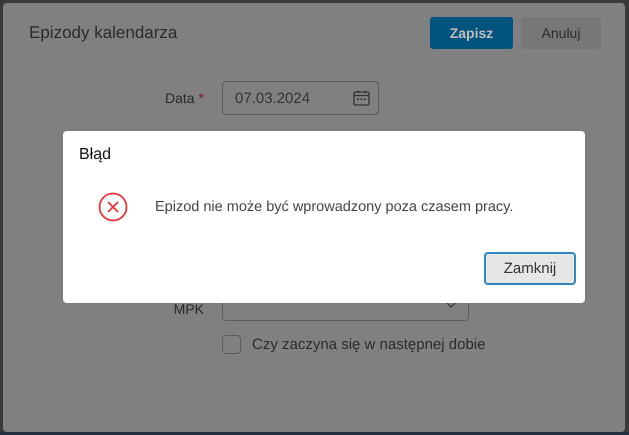  What do you see at coordinates (231, 344) in the screenshot?
I see `checkbox` at bounding box center [231, 344].